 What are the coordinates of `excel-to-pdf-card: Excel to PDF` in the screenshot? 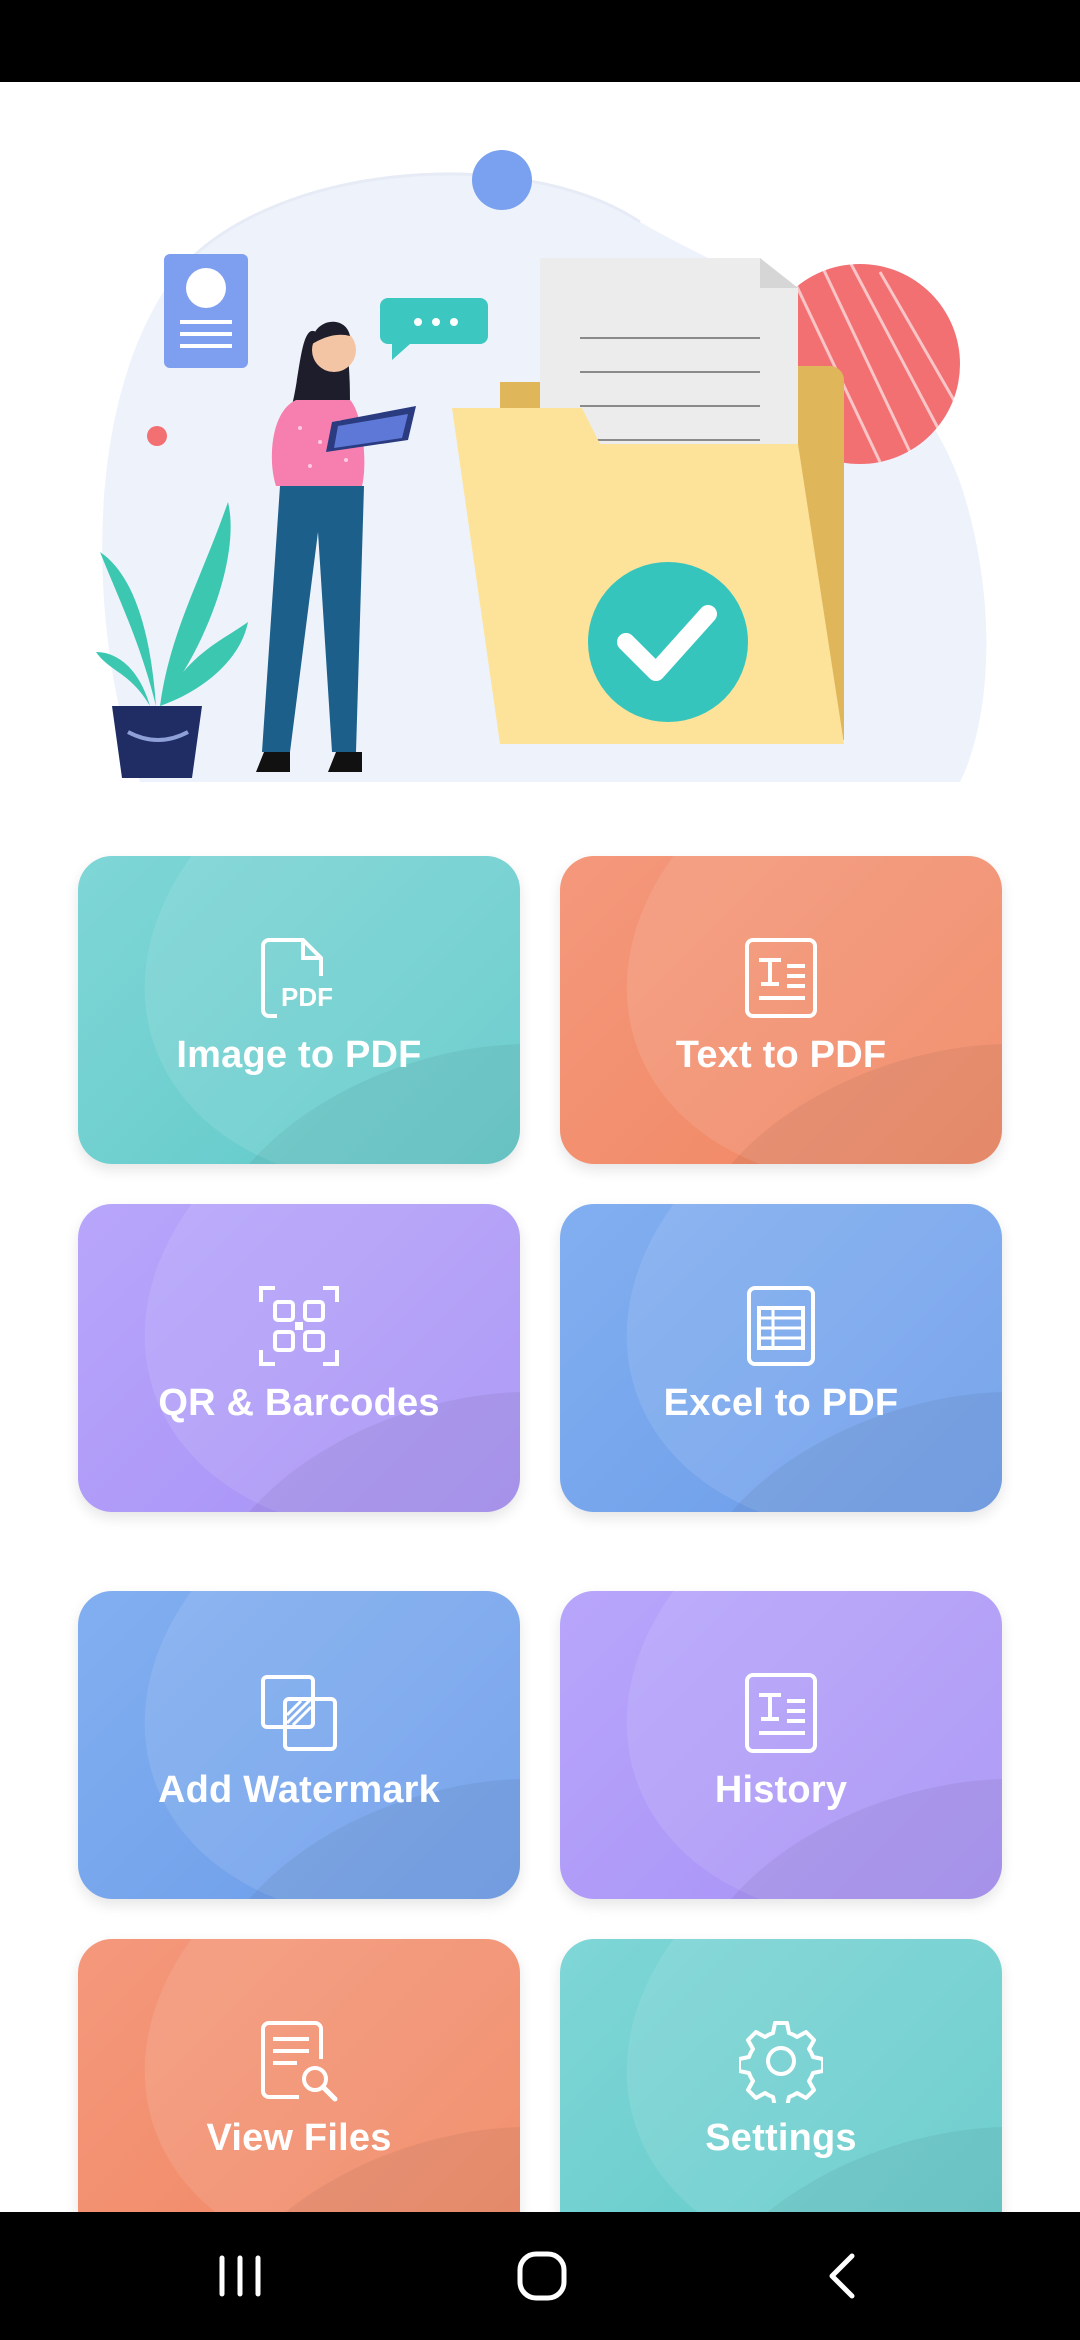 It's located at (781, 1358).